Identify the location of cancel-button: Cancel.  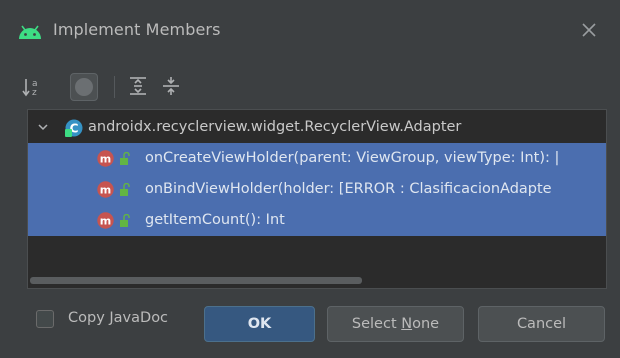
(541, 324).